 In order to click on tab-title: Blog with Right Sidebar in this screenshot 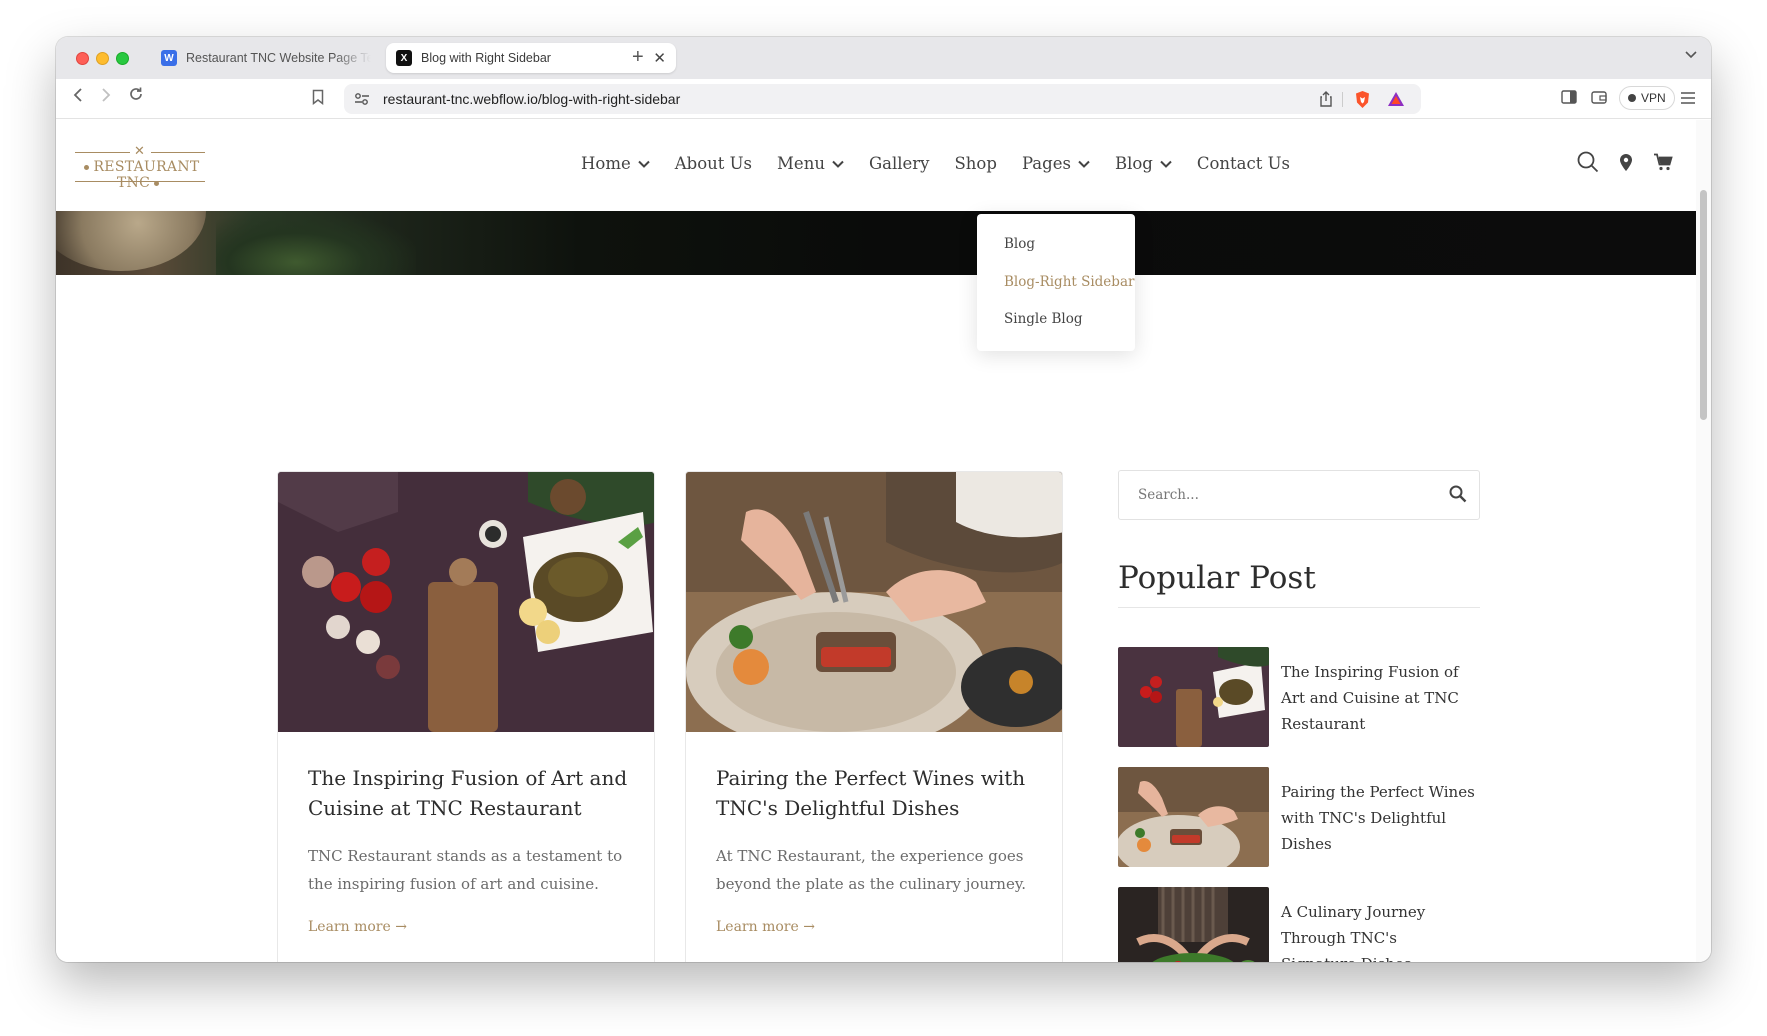, I will do `click(486, 58)`.